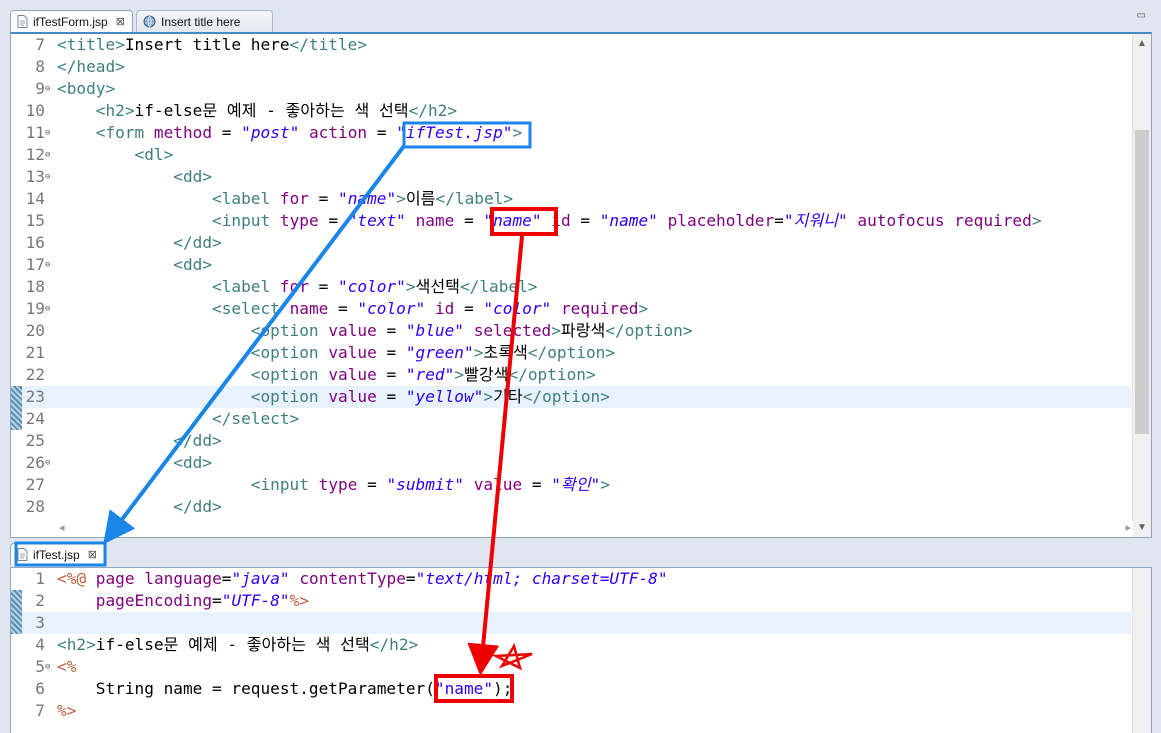  I want to click on scroll-right-icon: ▸, so click(1128, 527).